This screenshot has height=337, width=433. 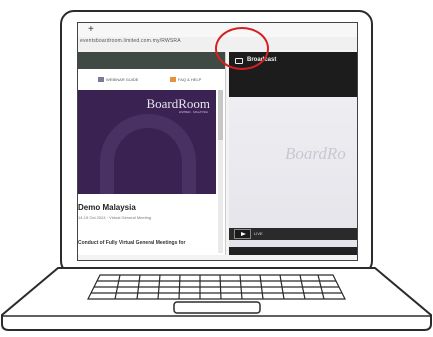 I want to click on trackpad, so click(x=217, y=307).